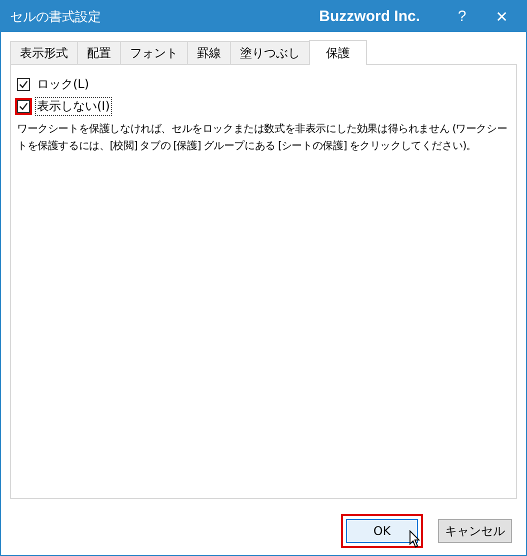 The height and width of the screenshot is (556, 527). What do you see at coordinates (369, 16) in the screenshot?
I see `brand-label: Buzzword Inc.` at bounding box center [369, 16].